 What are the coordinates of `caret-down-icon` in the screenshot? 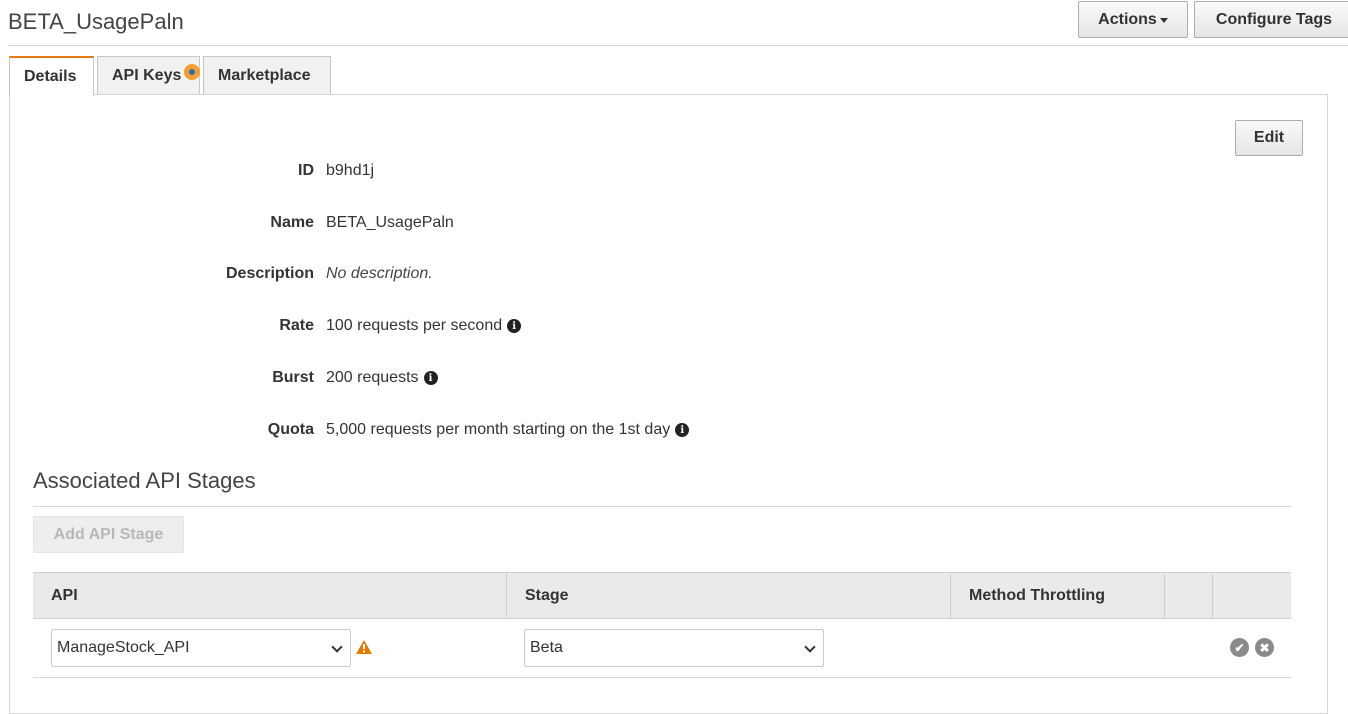 It's located at (1163, 20).